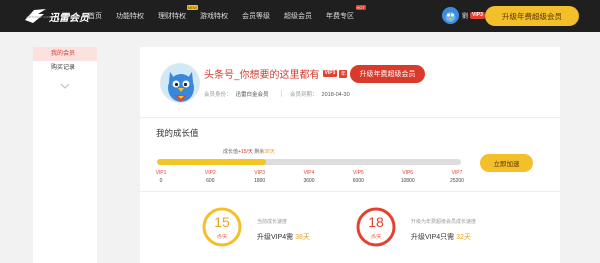 This screenshot has width=600, height=263. Describe the element at coordinates (532, 16) in the screenshot. I see `upgrade-annual-super-button: 升级年费超级会员` at that location.